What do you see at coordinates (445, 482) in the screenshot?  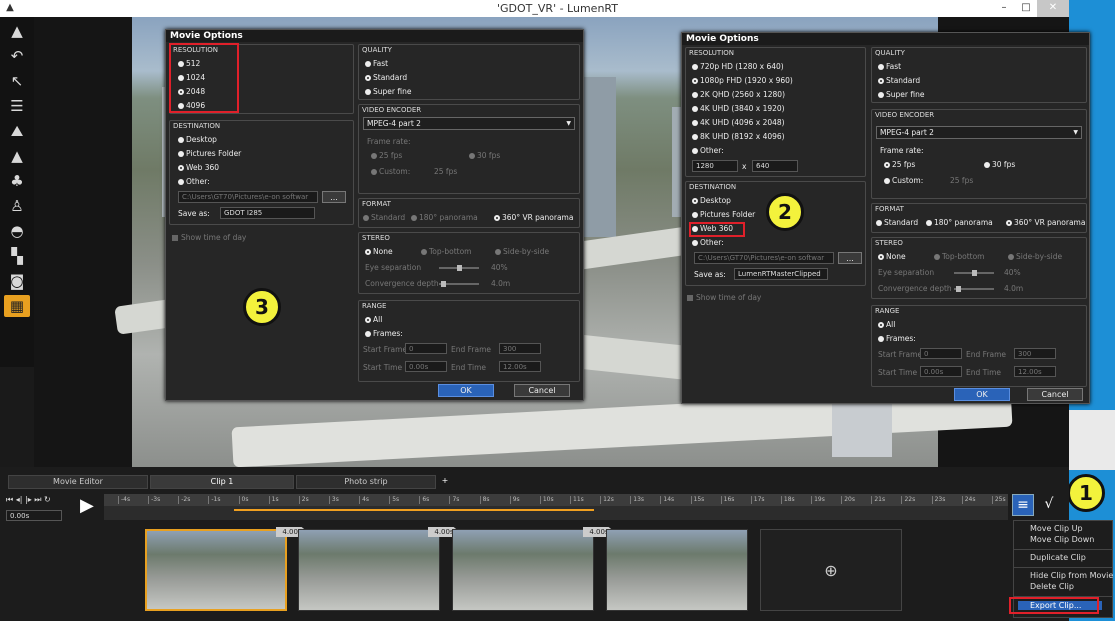 I see `add-tab-button: +` at bounding box center [445, 482].